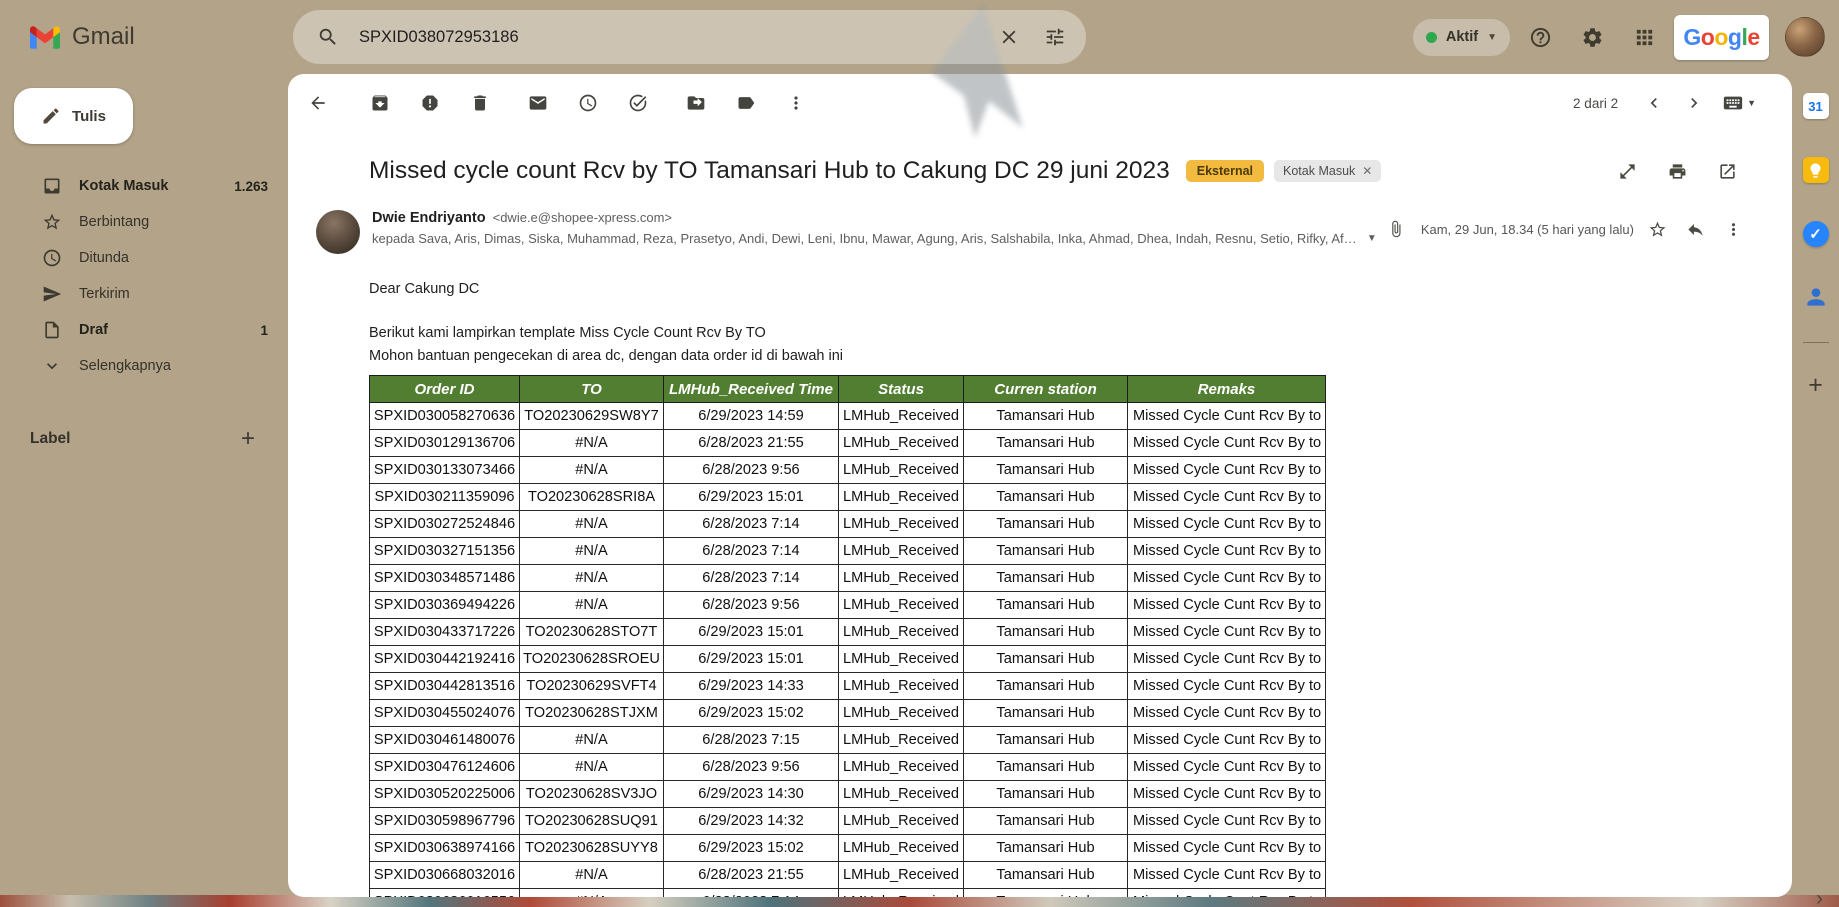  What do you see at coordinates (1721, 37) in the screenshot?
I see `google-logo: Google` at bounding box center [1721, 37].